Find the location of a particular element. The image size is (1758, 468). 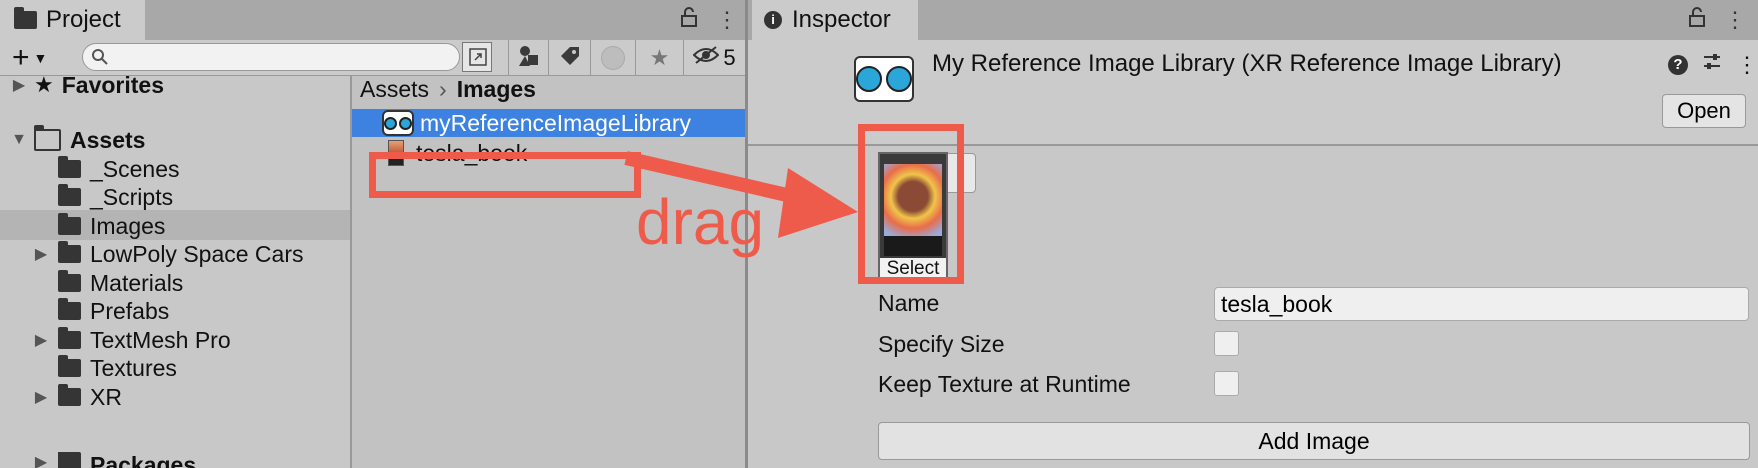

tag-icon is located at coordinates (570, 58).